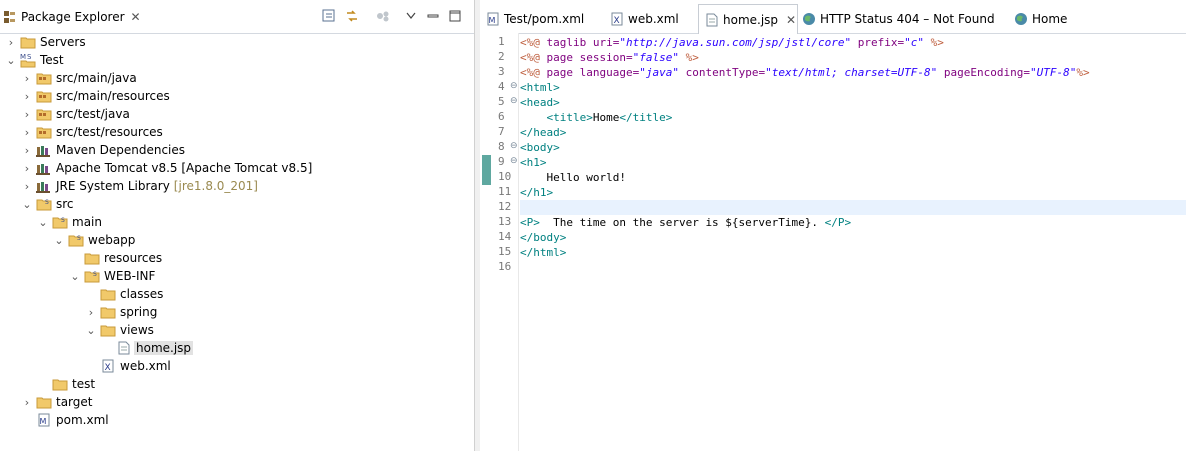 Image resolution: width=1186 pixels, height=451 pixels. I want to click on svg-text: M, so click(23, 57).